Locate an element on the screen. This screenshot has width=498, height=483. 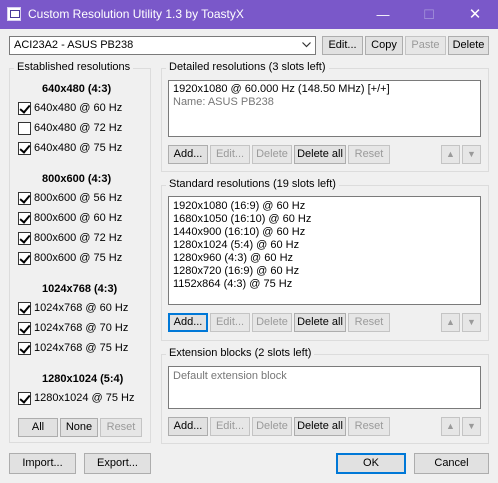
list-item-name: Name: ASUS PB238 is located at coordinates (223, 102).